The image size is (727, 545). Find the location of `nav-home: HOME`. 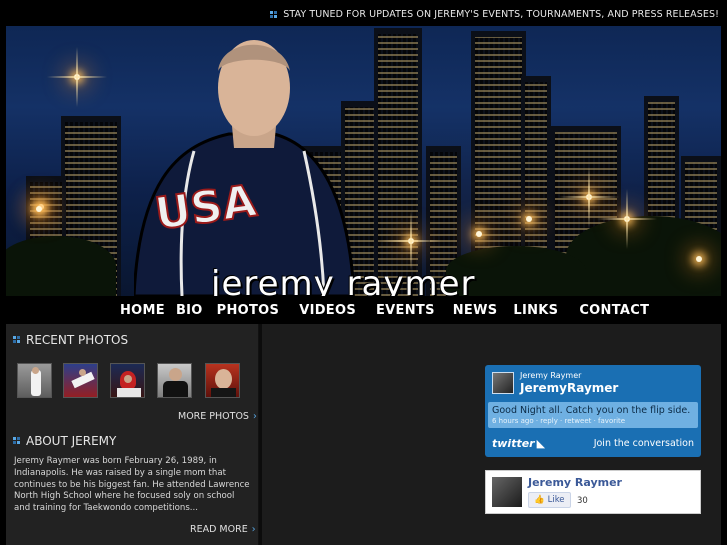

nav-home: HOME is located at coordinates (142, 310).